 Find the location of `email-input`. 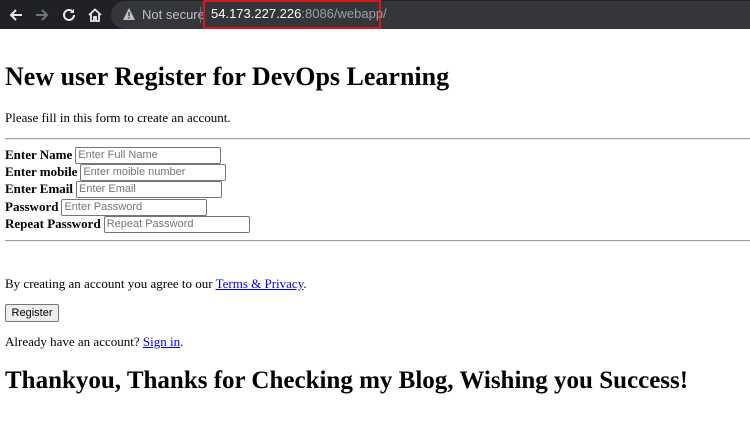

email-input is located at coordinates (149, 189).